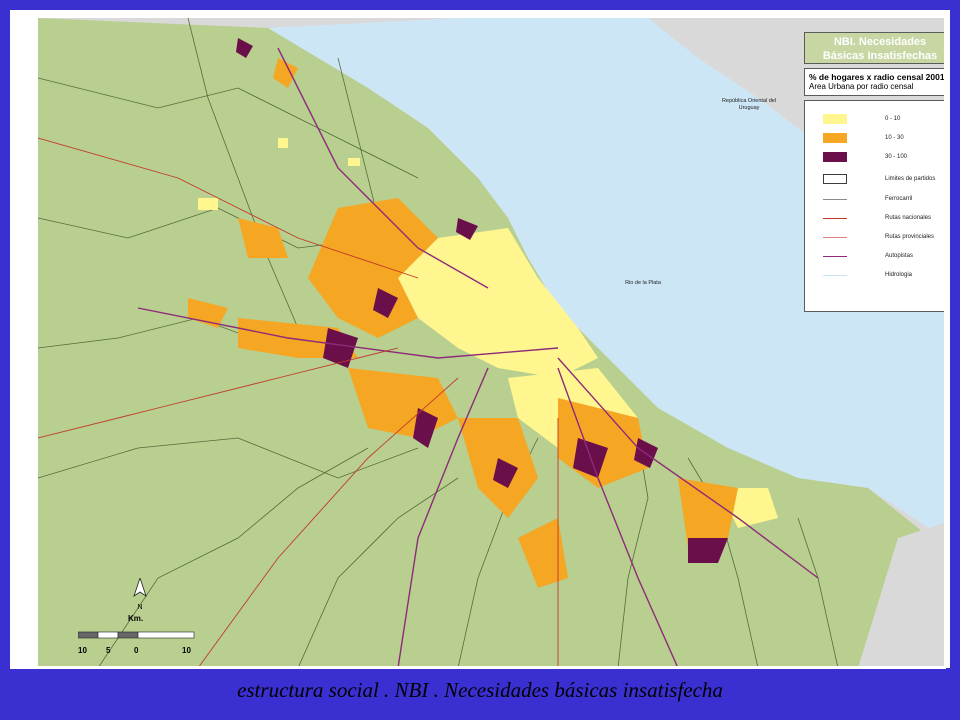 This screenshot has height=720, width=960. I want to click on legend-label: Autopistas, so click(899, 256).